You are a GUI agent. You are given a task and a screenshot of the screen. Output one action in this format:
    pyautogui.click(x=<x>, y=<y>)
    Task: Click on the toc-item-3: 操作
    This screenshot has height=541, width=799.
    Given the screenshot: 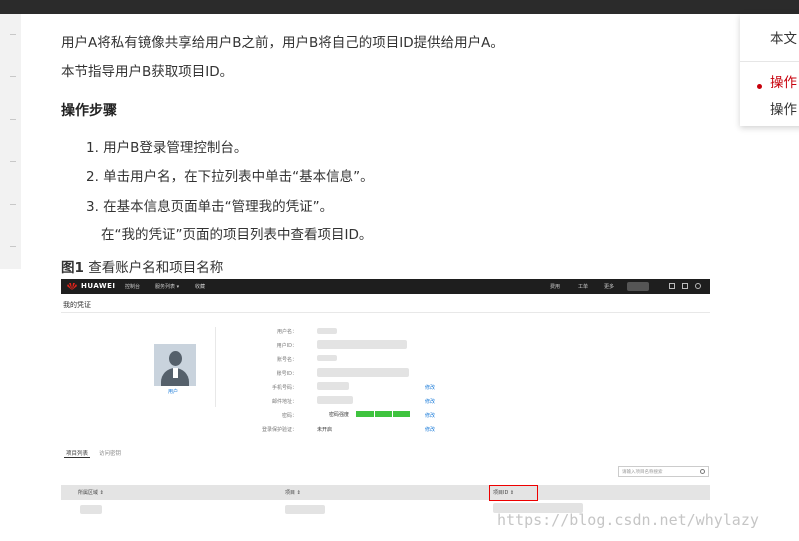 What is the action you would take?
    pyautogui.click(x=783, y=108)
    